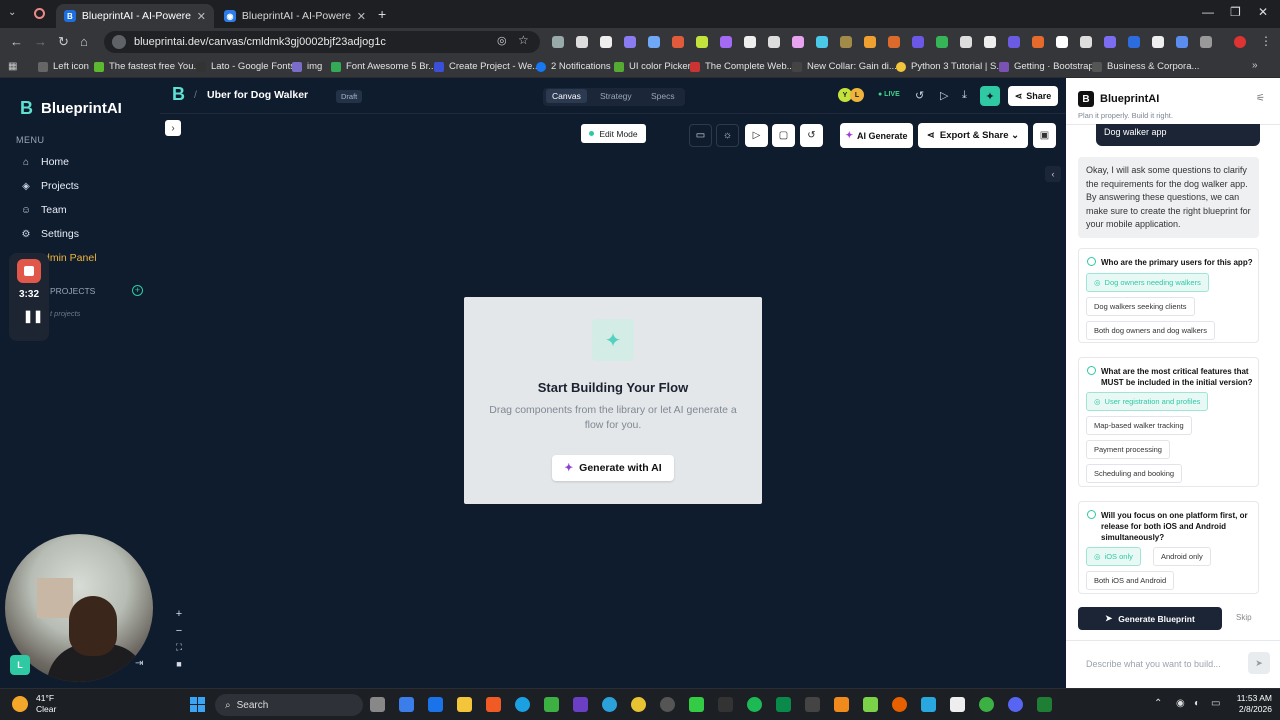  I want to click on forward-button: →, so click(40, 41).